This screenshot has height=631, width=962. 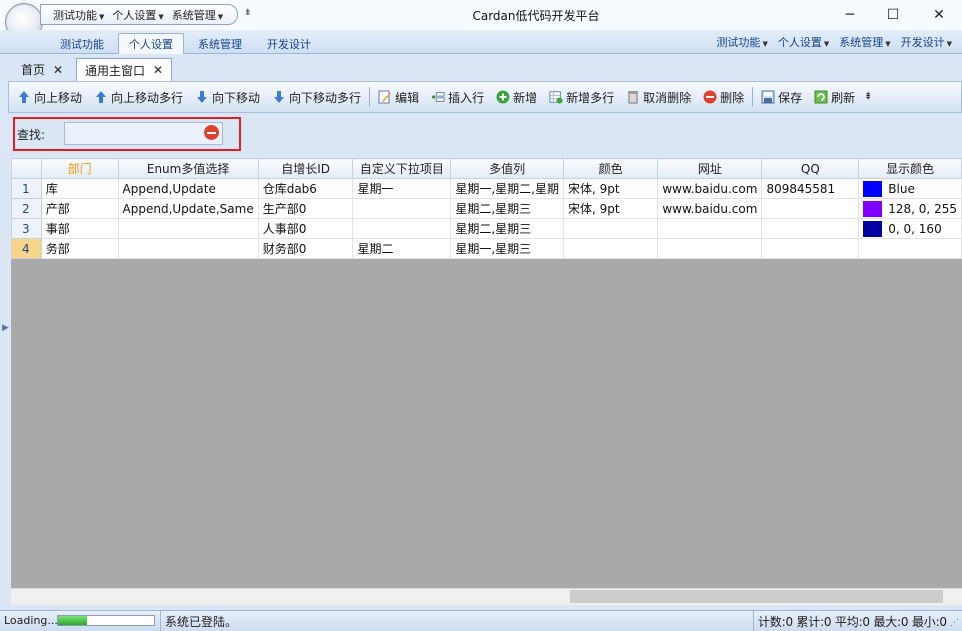 What do you see at coordinates (939, 15) in the screenshot?
I see `close-button: ✕` at bounding box center [939, 15].